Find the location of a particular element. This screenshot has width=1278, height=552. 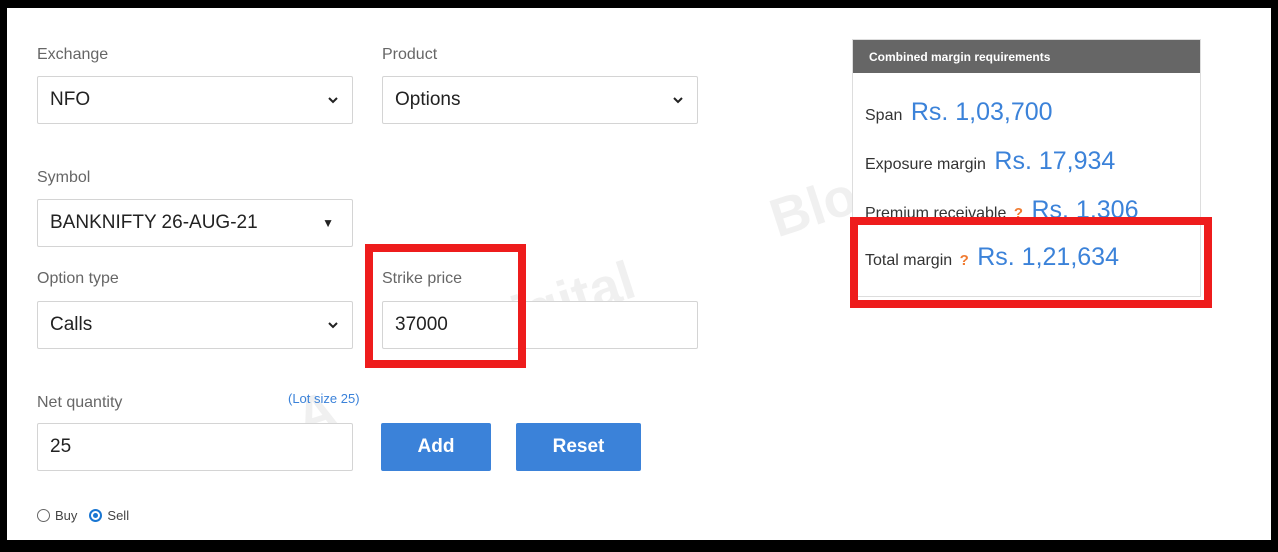

option-type-value: Calls is located at coordinates (71, 324).